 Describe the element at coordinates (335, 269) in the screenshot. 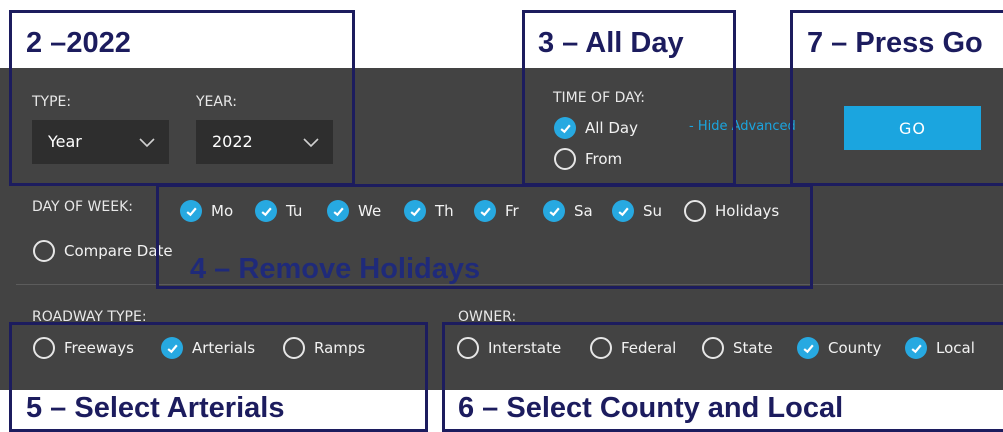

I see `annotation-step4: 4 – Remove Holidays` at that location.